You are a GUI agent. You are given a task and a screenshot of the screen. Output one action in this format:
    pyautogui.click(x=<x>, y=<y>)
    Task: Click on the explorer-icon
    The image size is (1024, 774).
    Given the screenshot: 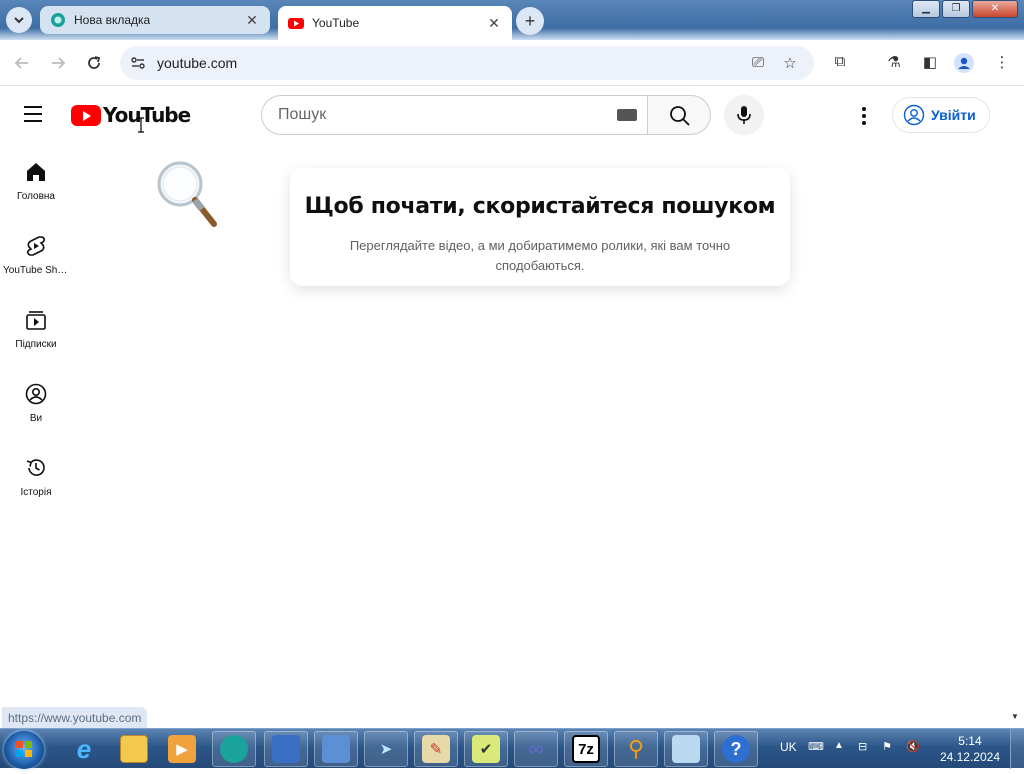 What is the action you would take?
    pyautogui.click(x=134, y=749)
    